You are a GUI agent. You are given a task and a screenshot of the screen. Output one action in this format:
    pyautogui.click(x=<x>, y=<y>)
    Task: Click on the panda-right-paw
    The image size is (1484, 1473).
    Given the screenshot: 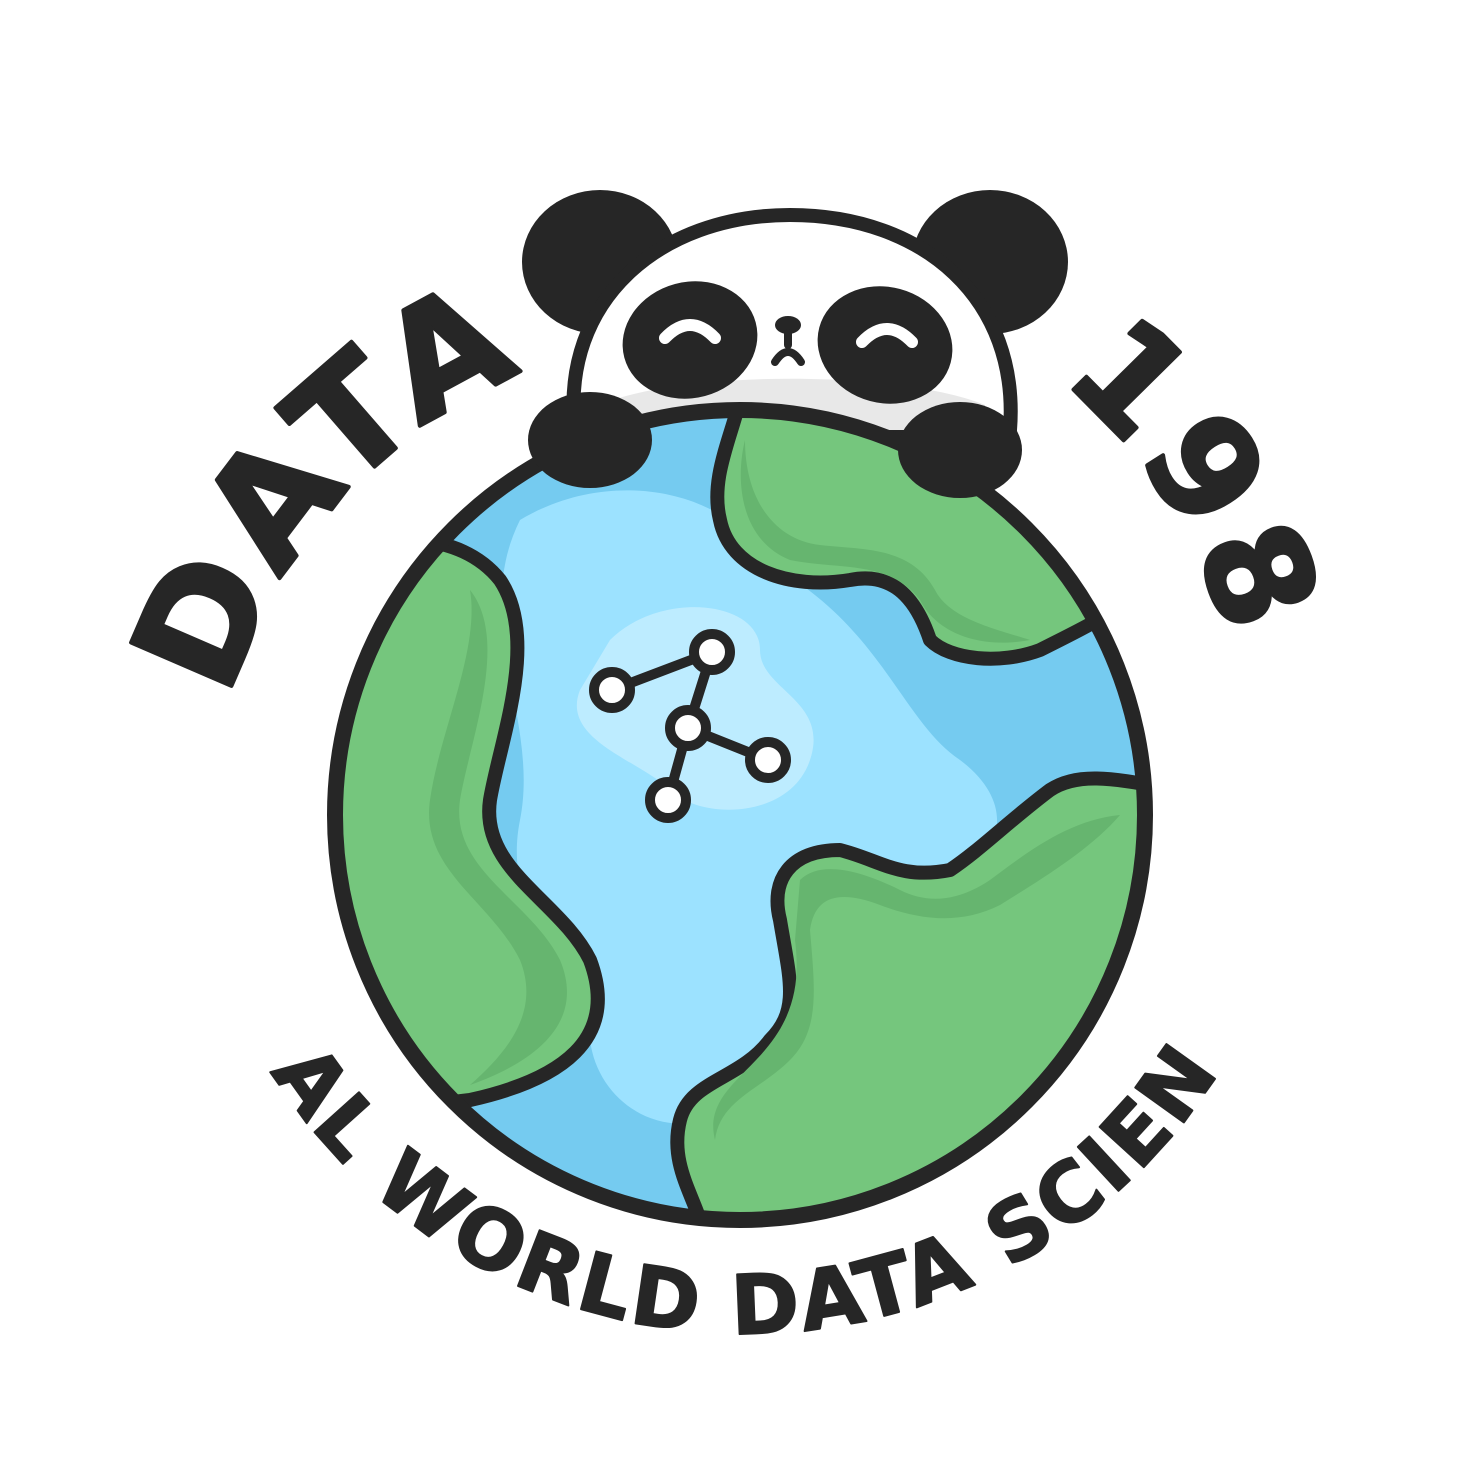 What is the action you would take?
    pyautogui.click(x=960, y=450)
    